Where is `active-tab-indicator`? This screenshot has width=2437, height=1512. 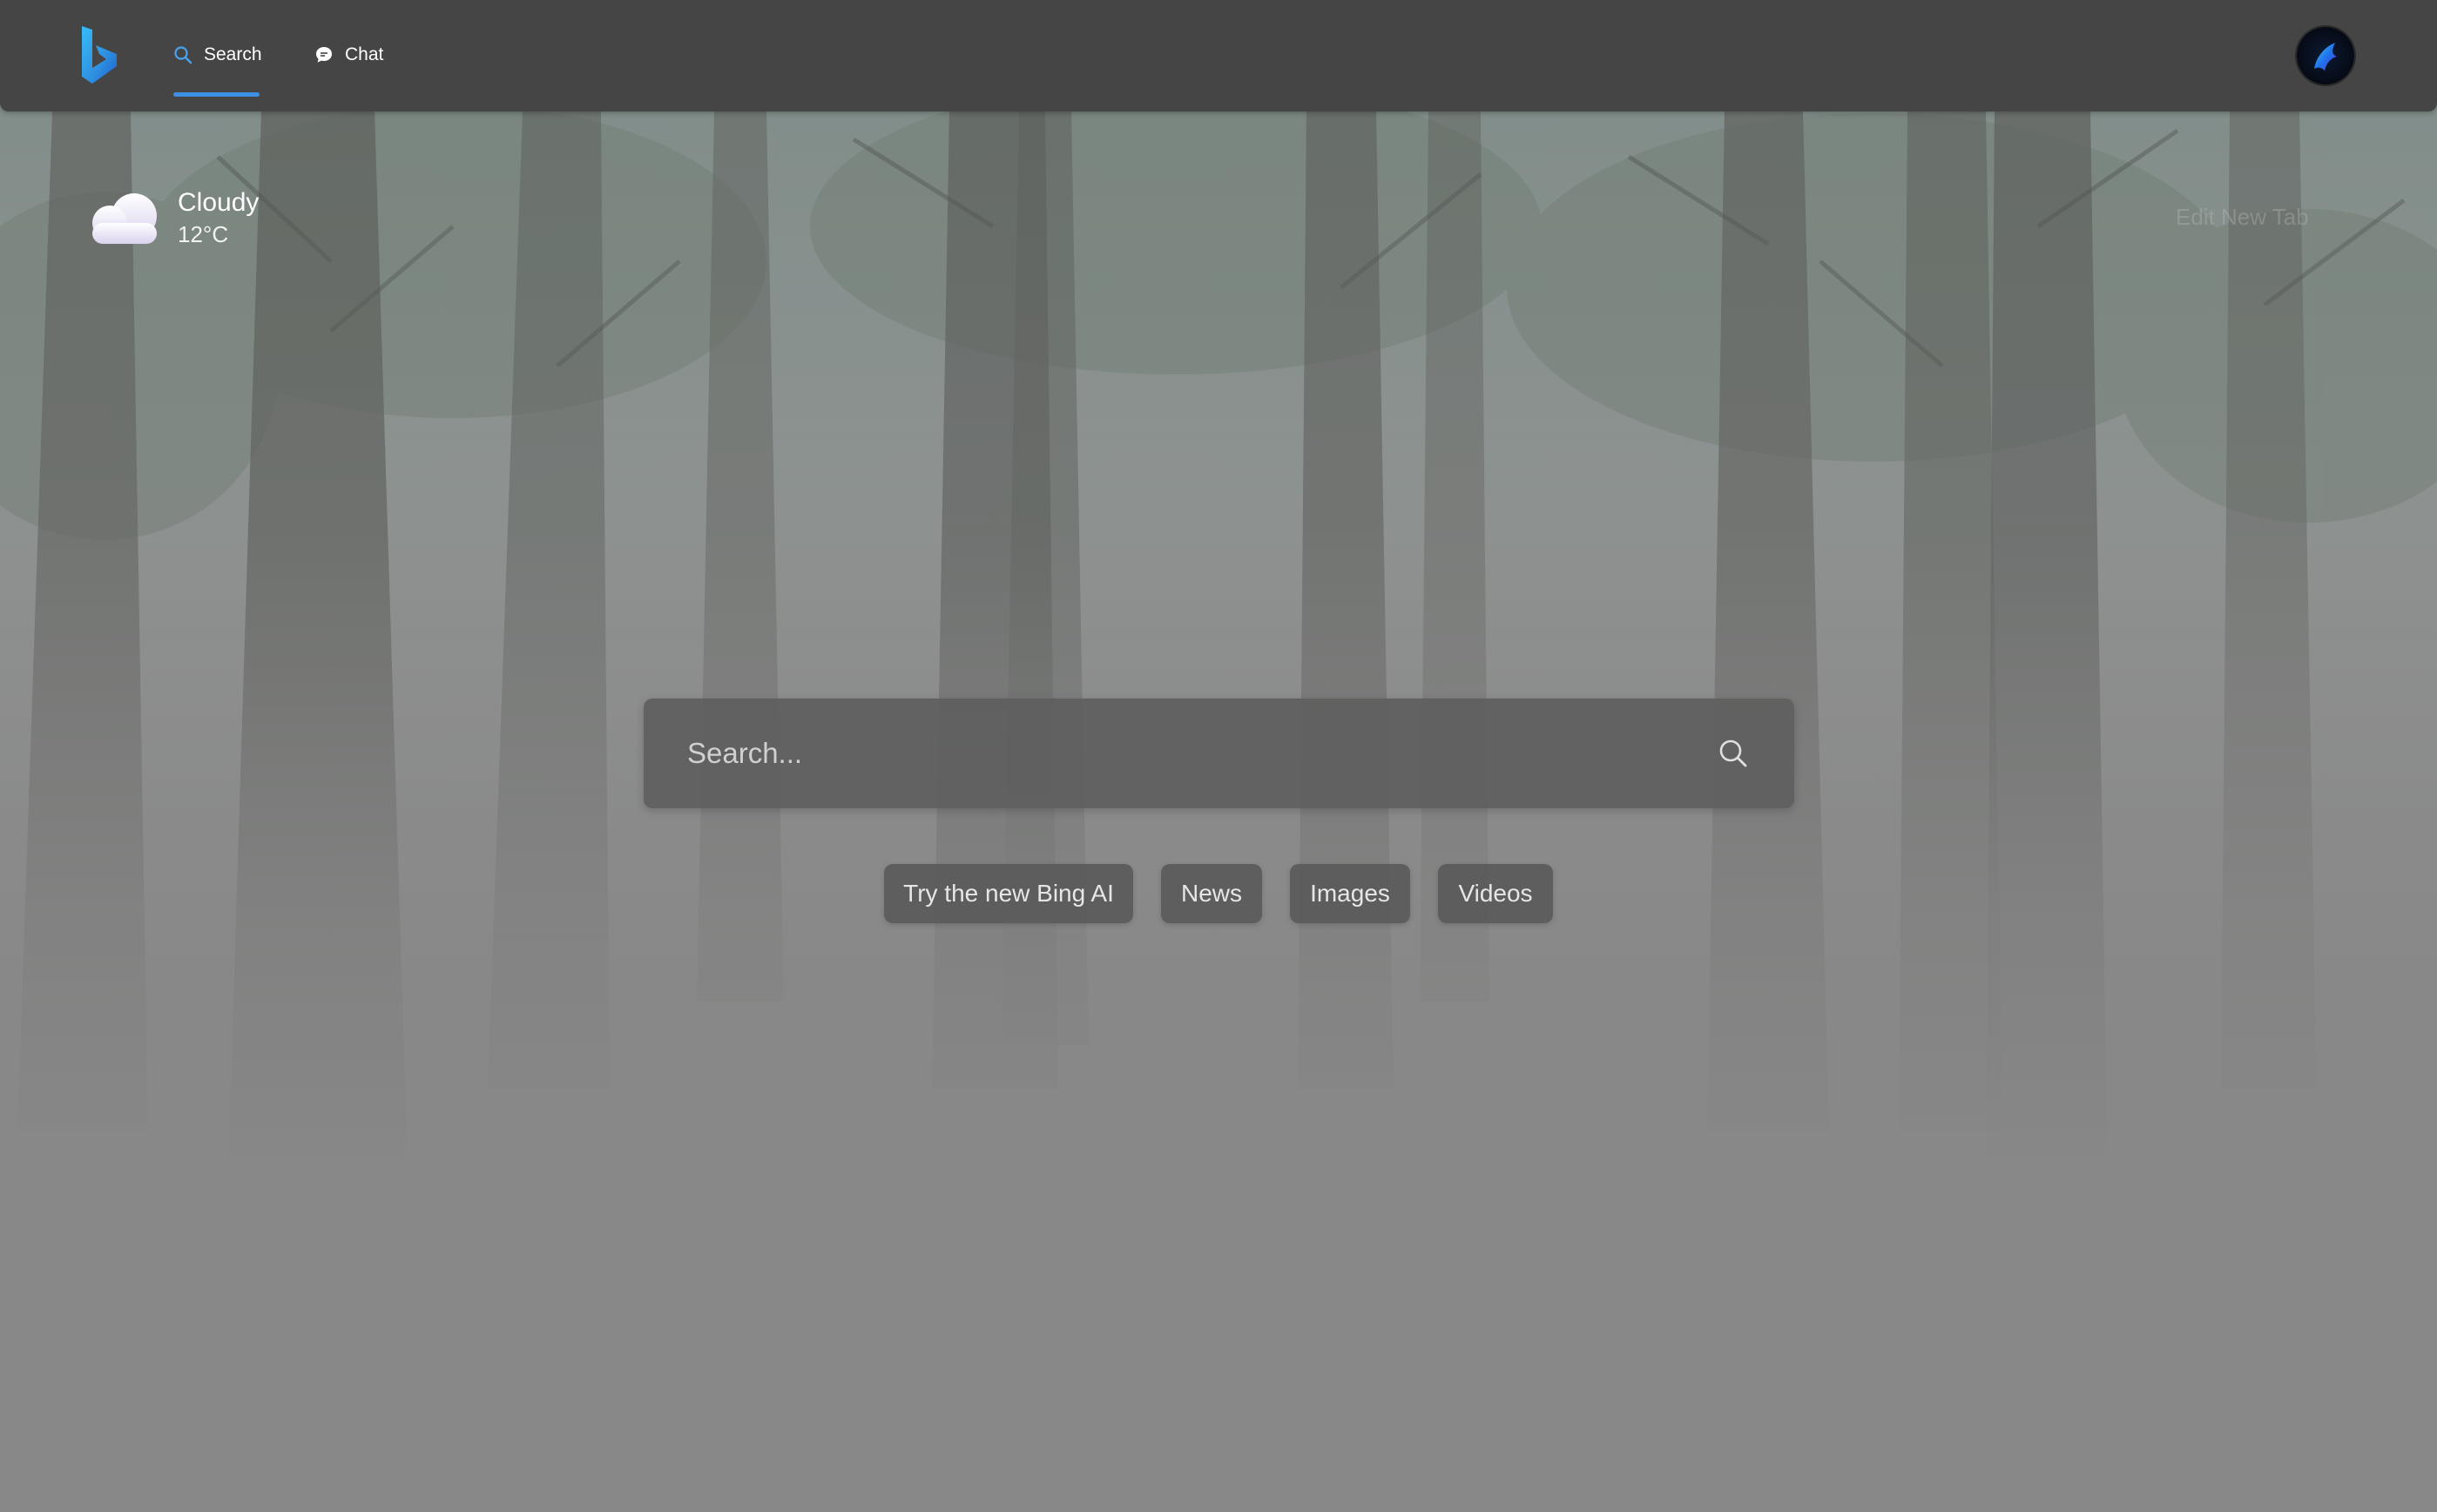
active-tab-indicator is located at coordinates (217, 94).